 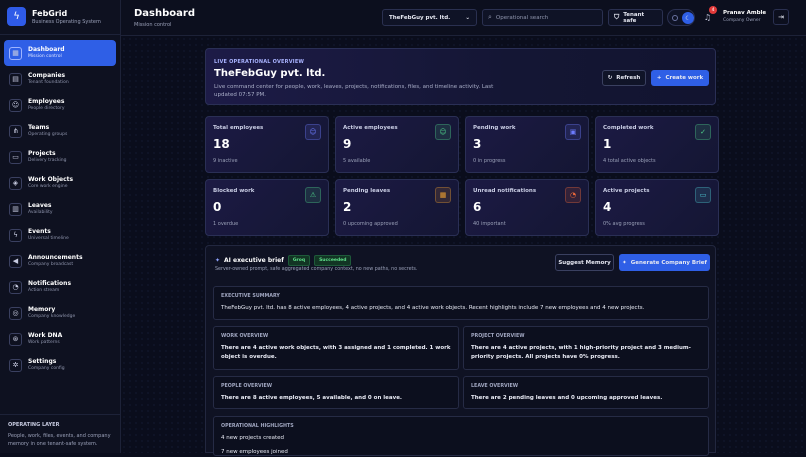 I want to click on create-work-button: + Create work, so click(x=680, y=78).